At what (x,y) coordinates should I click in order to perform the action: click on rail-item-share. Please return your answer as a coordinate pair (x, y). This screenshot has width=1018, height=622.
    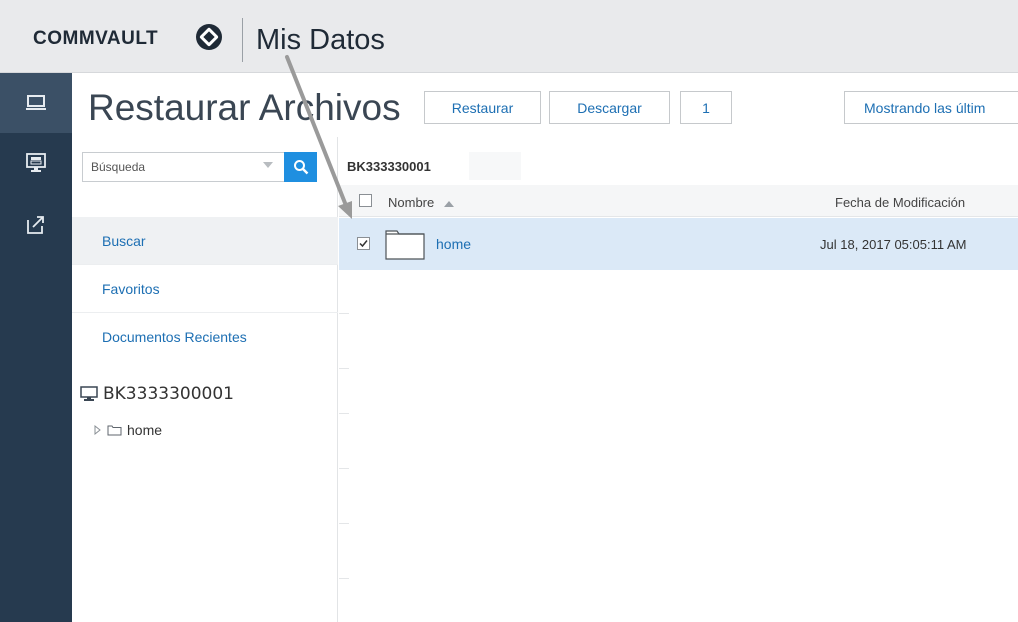
    Looking at the image, I should click on (36, 225).